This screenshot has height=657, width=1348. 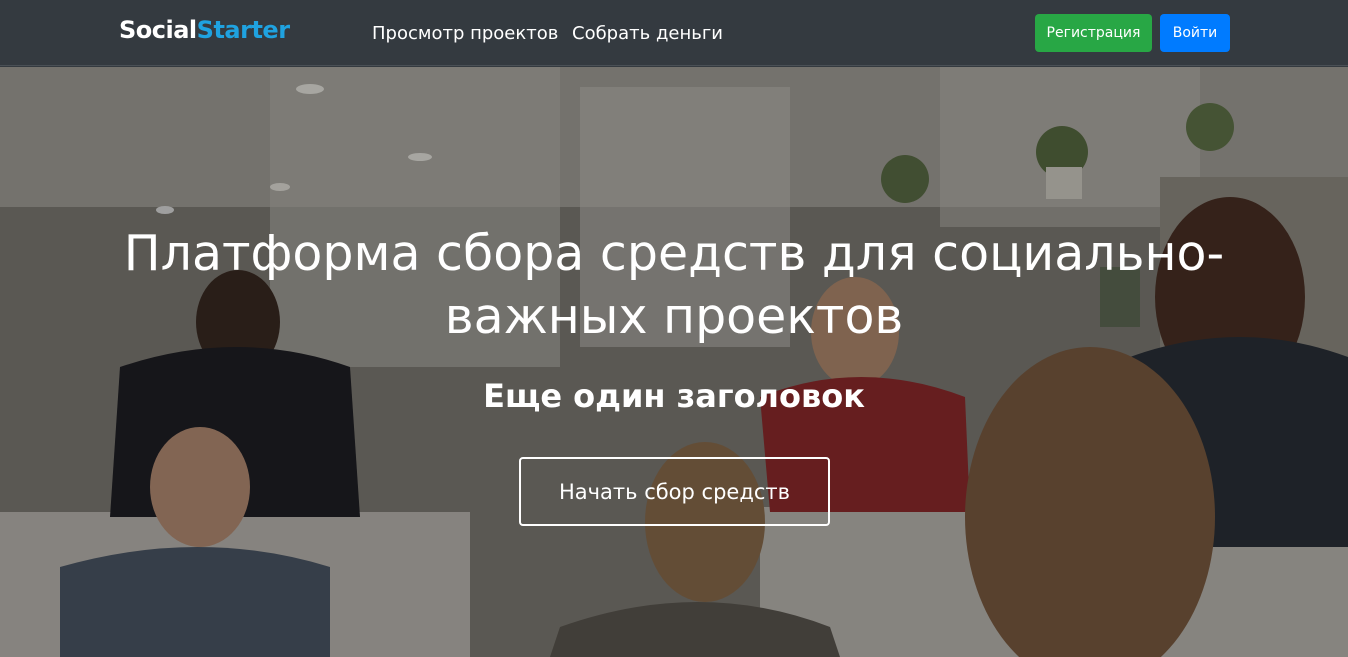 What do you see at coordinates (674, 491) in the screenshot?
I see `start-fundraising-button: Начать сбор средств` at bounding box center [674, 491].